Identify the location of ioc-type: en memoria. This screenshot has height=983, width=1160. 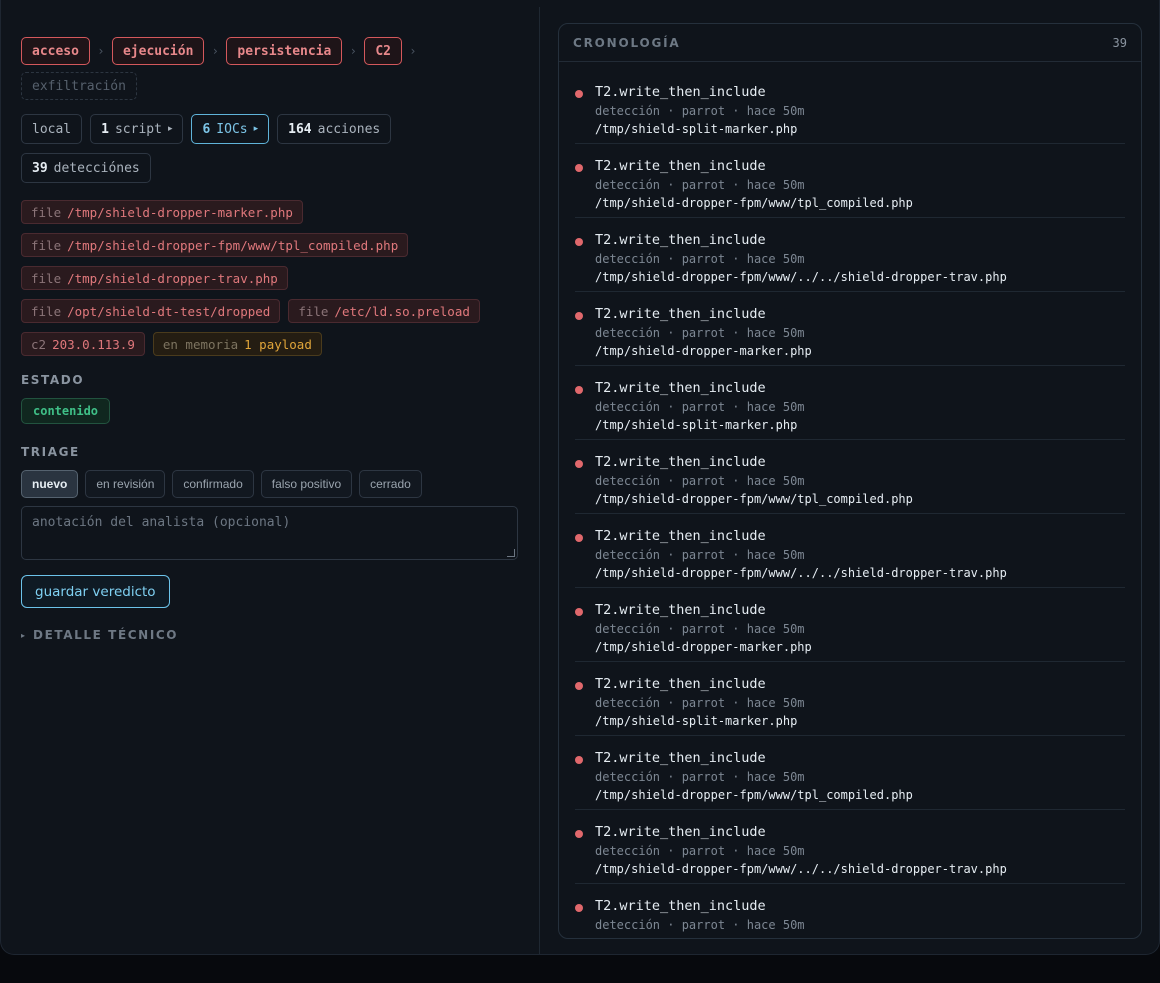
(200, 344).